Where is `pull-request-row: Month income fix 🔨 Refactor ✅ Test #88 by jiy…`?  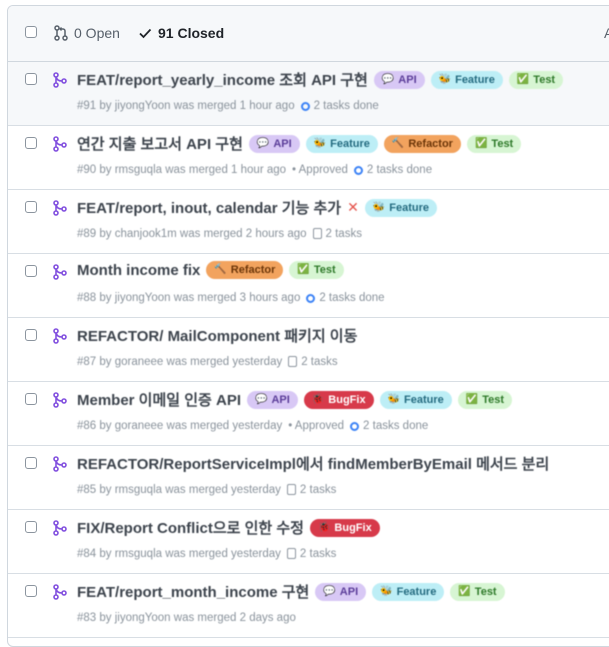
pull-request-row: Month income fix 🔨 Refactor ✅ Test #88 by jiy… is located at coordinates (308, 286).